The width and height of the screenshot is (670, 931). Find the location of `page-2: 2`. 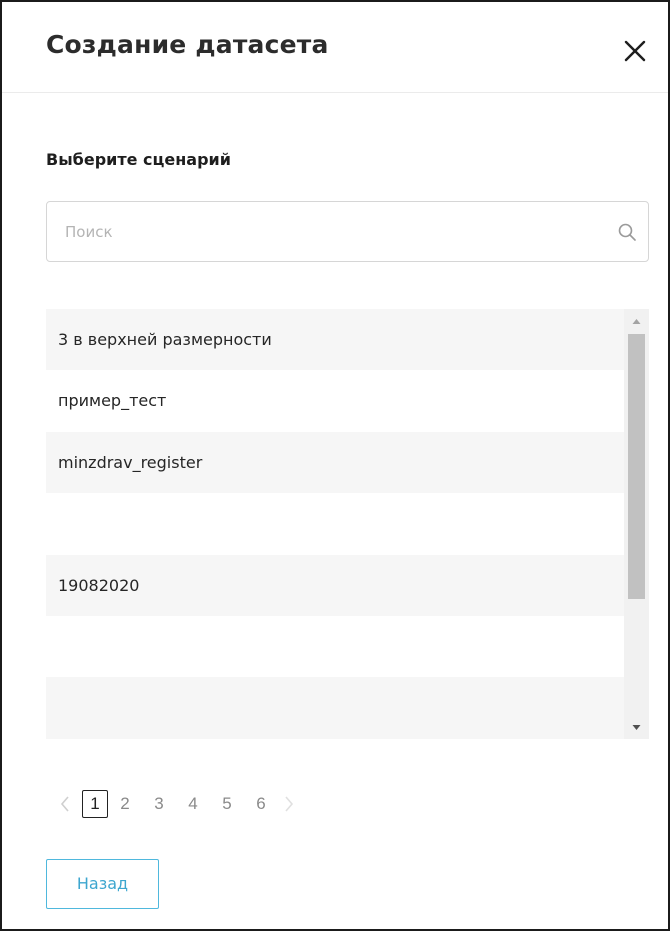

page-2: 2 is located at coordinates (125, 804).